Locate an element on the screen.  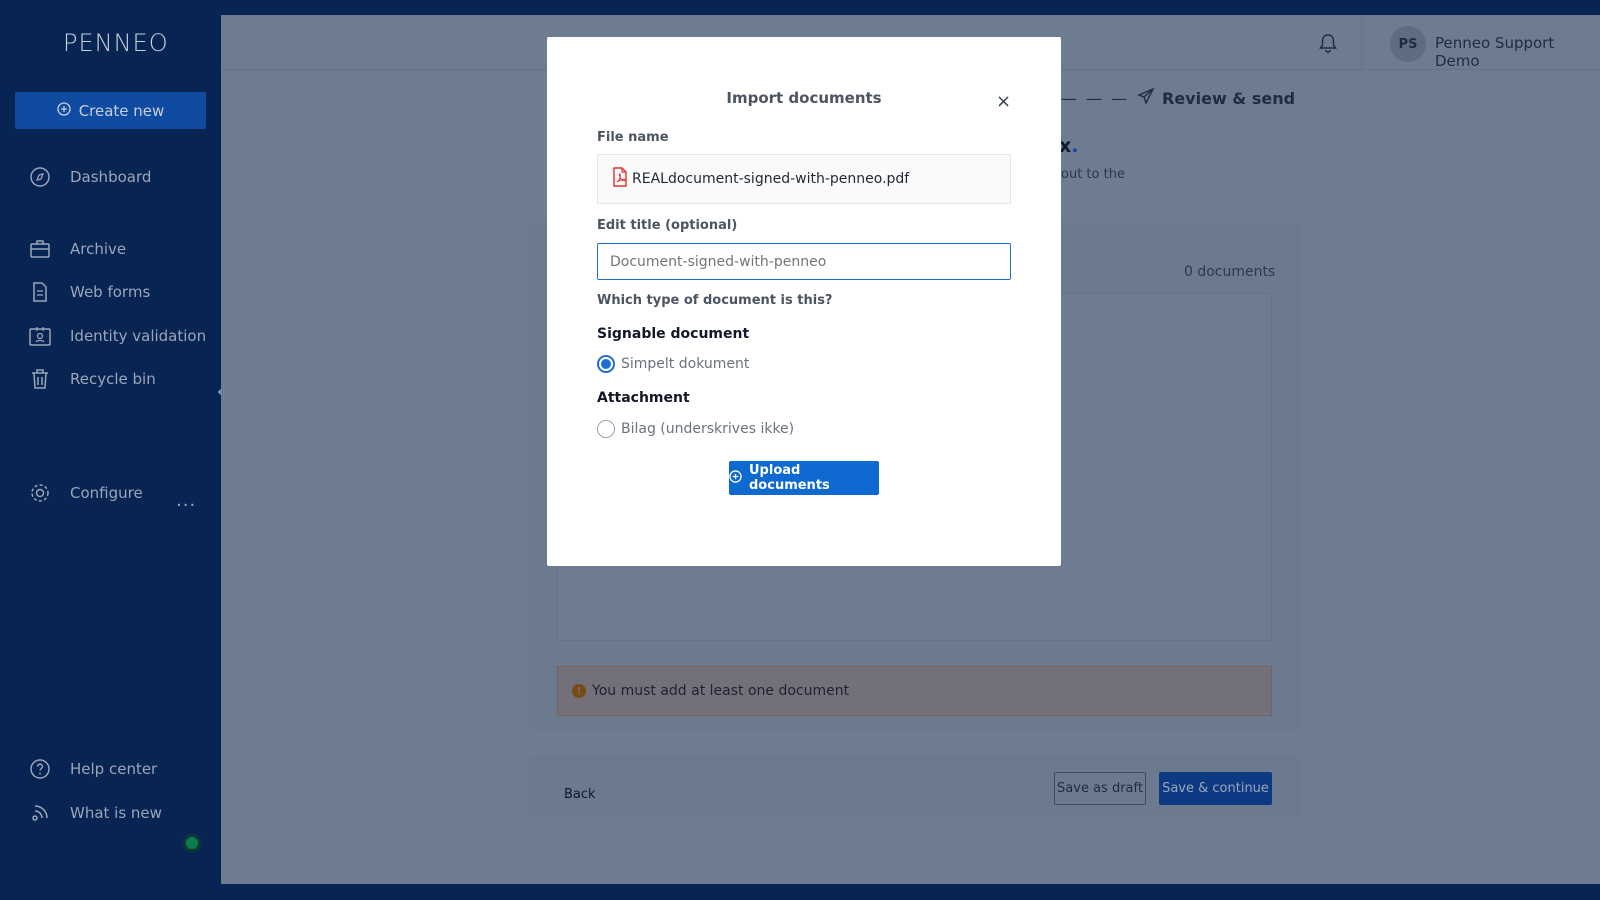
sidebar-item-recycle-bin: Recycle bin is located at coordinates (92, 379).